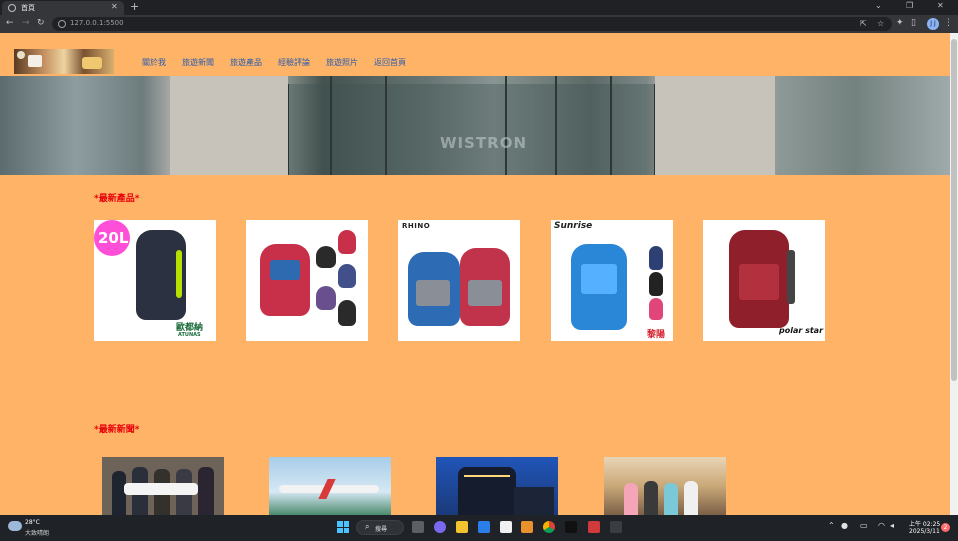  Describe the element at coordinates (367, 526) in the screenshot. I see `search-icon: ⌕` at that location.